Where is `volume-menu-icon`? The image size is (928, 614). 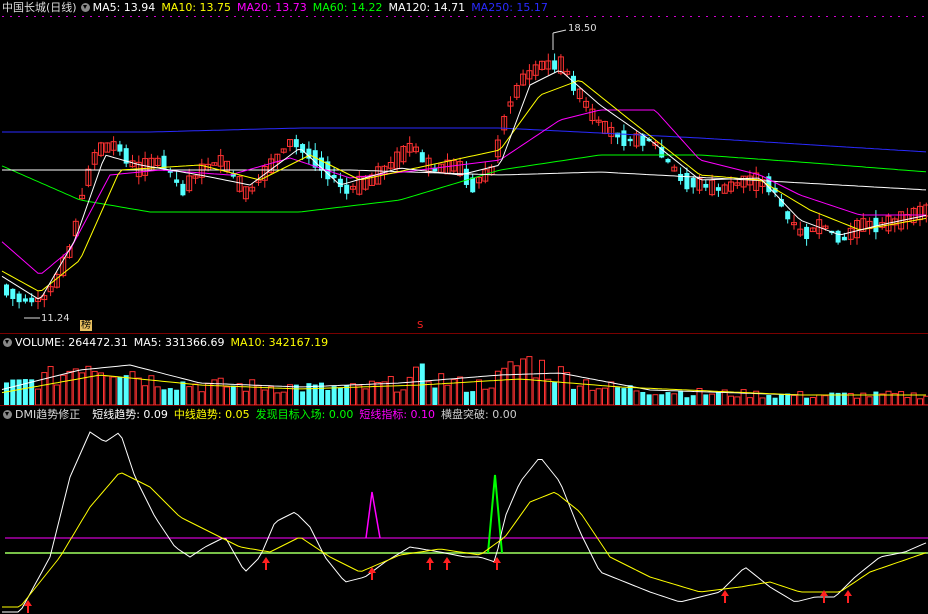 volume-menu-icon is located at coordinates (7, 342).